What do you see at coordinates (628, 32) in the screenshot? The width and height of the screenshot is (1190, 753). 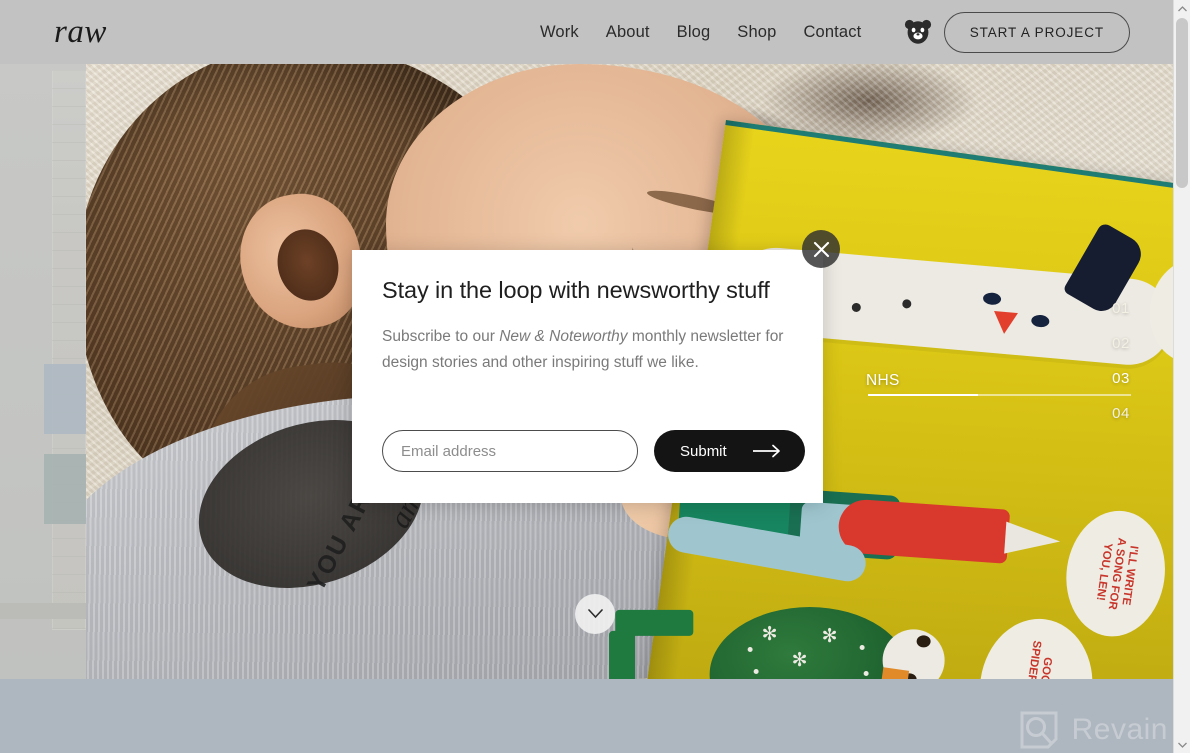 I see `nav-item-about: About` at bounding box center [628, 32].